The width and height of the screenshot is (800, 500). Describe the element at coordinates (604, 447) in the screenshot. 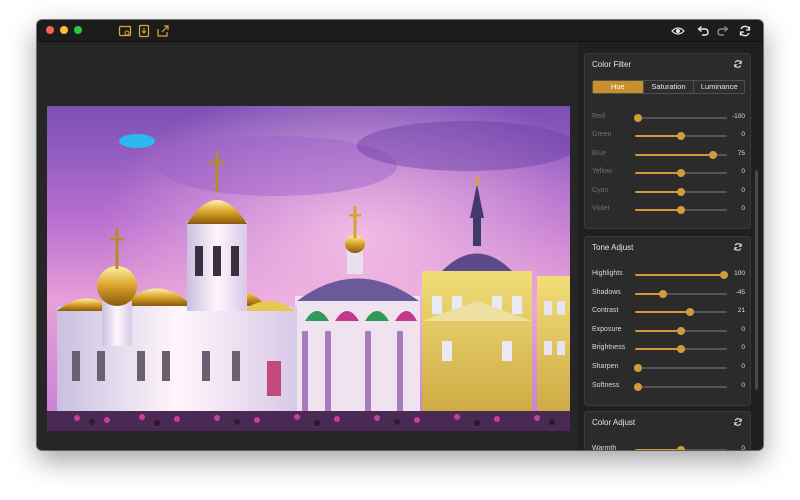

I see `slider-label-warmth: Warmth` at that location.